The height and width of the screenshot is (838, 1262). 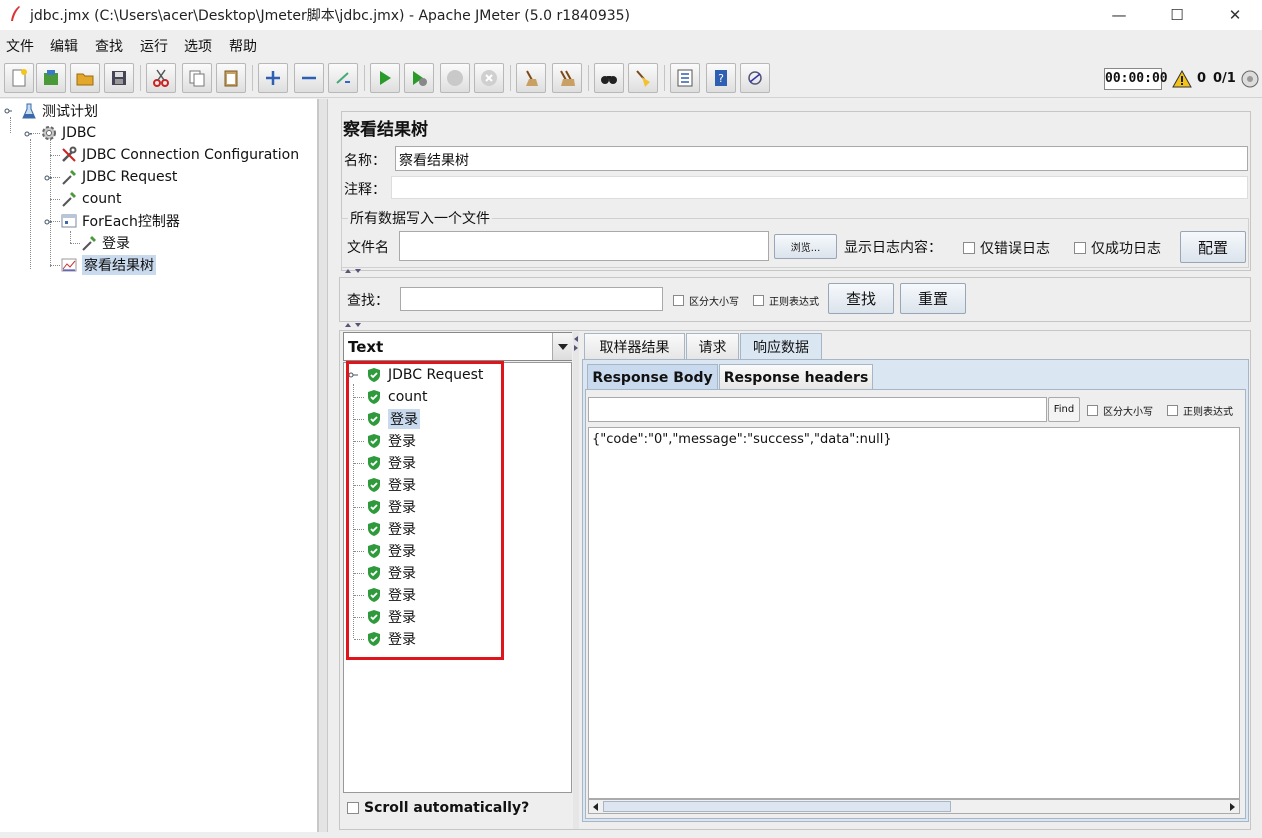 I want to click on paste-icon, so click(x=231, y=78).